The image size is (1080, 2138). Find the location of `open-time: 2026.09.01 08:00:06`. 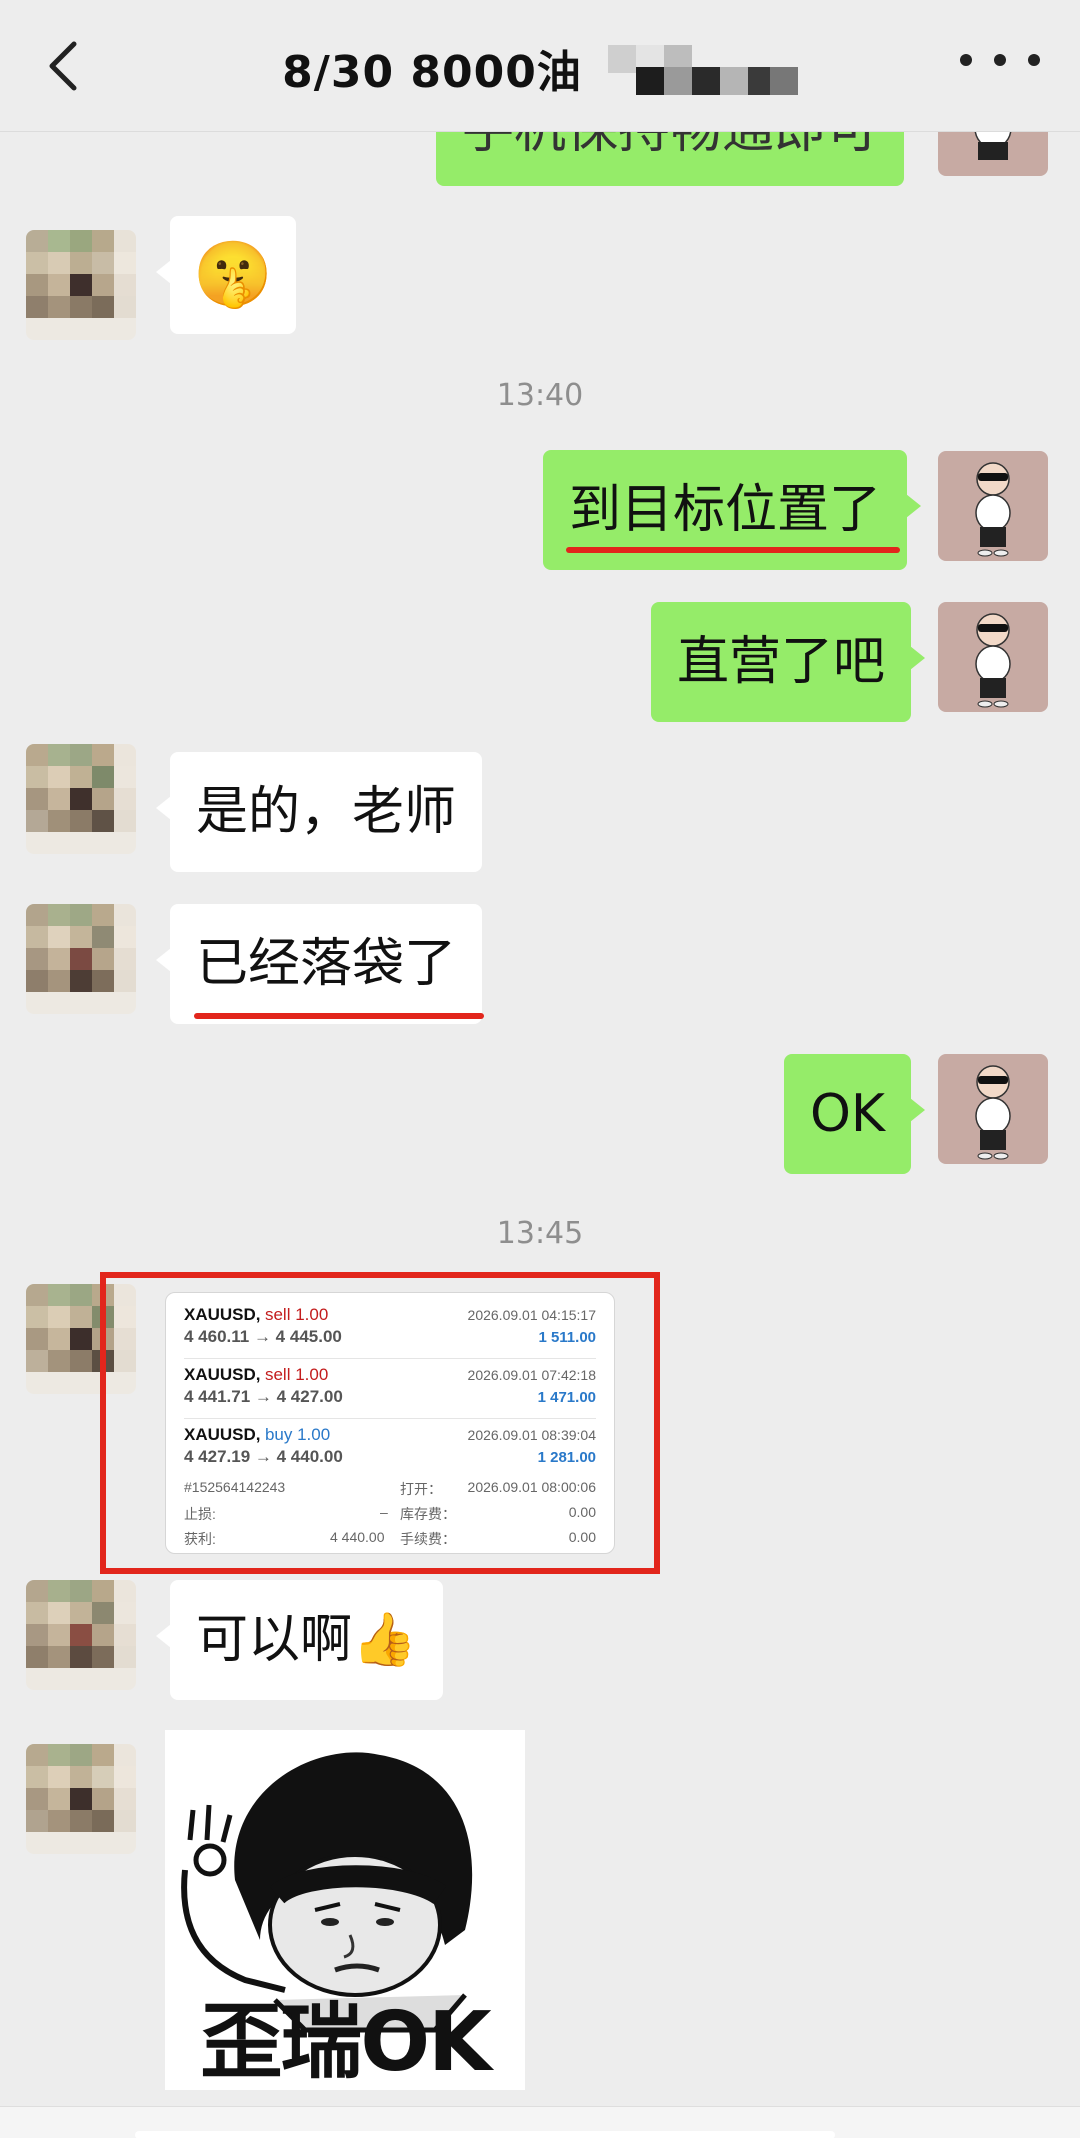

open-time: 2026.09.01 08:00:06 is located at coordinates (531, 1487).